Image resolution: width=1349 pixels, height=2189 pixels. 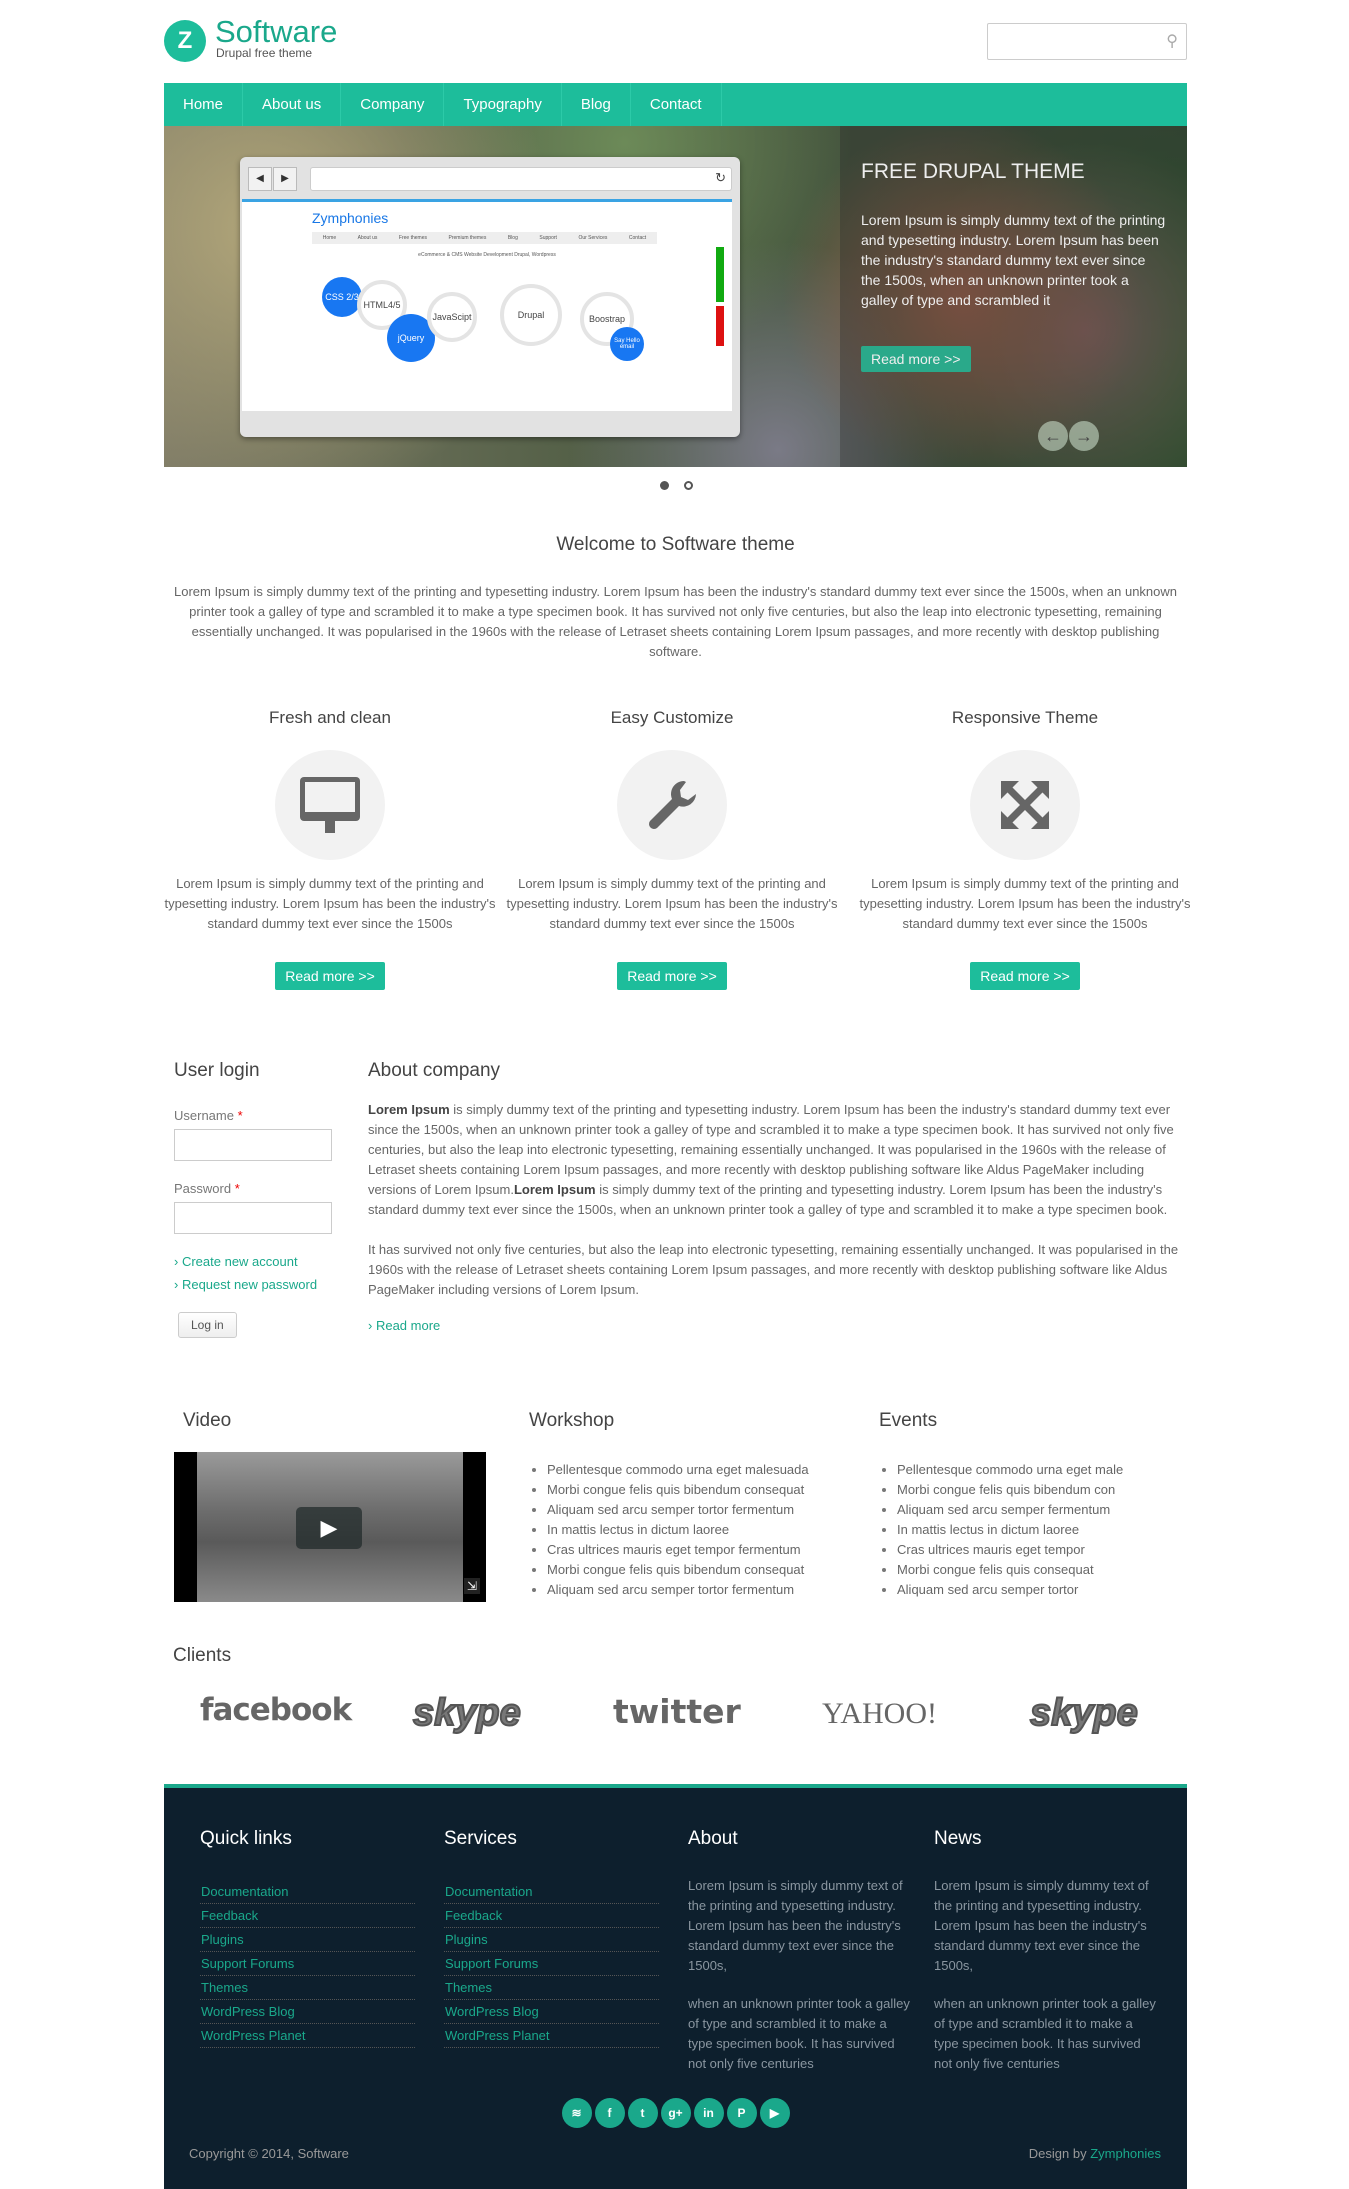 What do you see at coordinates (698, 1510) in the screenshot?
I see `list-item: Aliquam sed arcu semper tortor fermentum` at bounding box center [698, 1510].